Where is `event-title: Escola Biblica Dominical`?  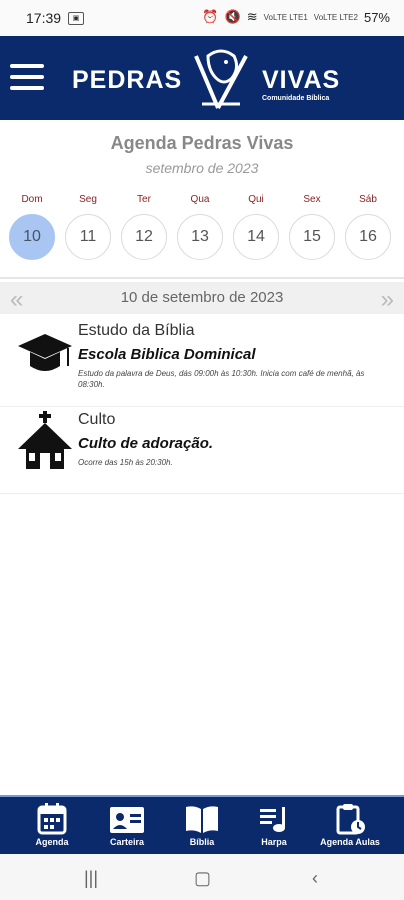
event-title: Escola Biblica Dominical is located at coordinates (167, 354).